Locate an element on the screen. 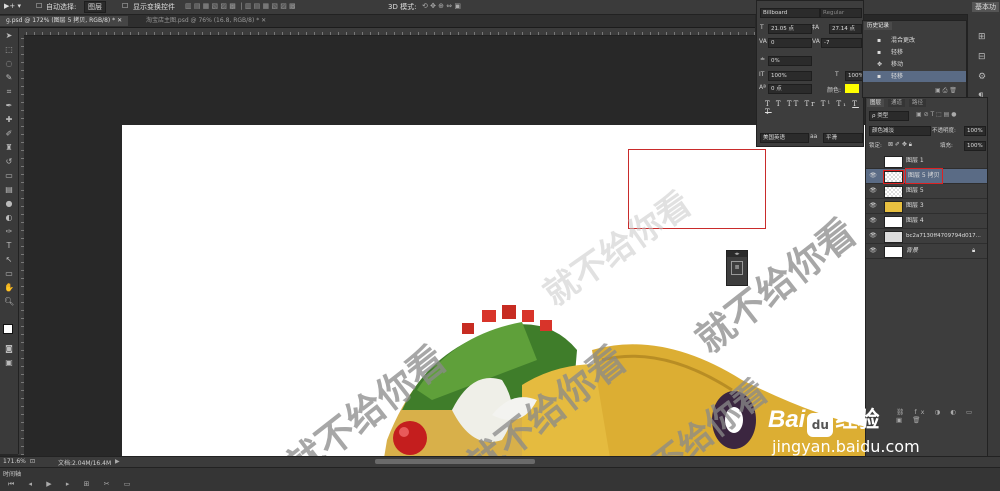 This screenshot has height=491, width=1000. layer-row: 👁︎ 图层 5 is located at coordinates (926, 191).